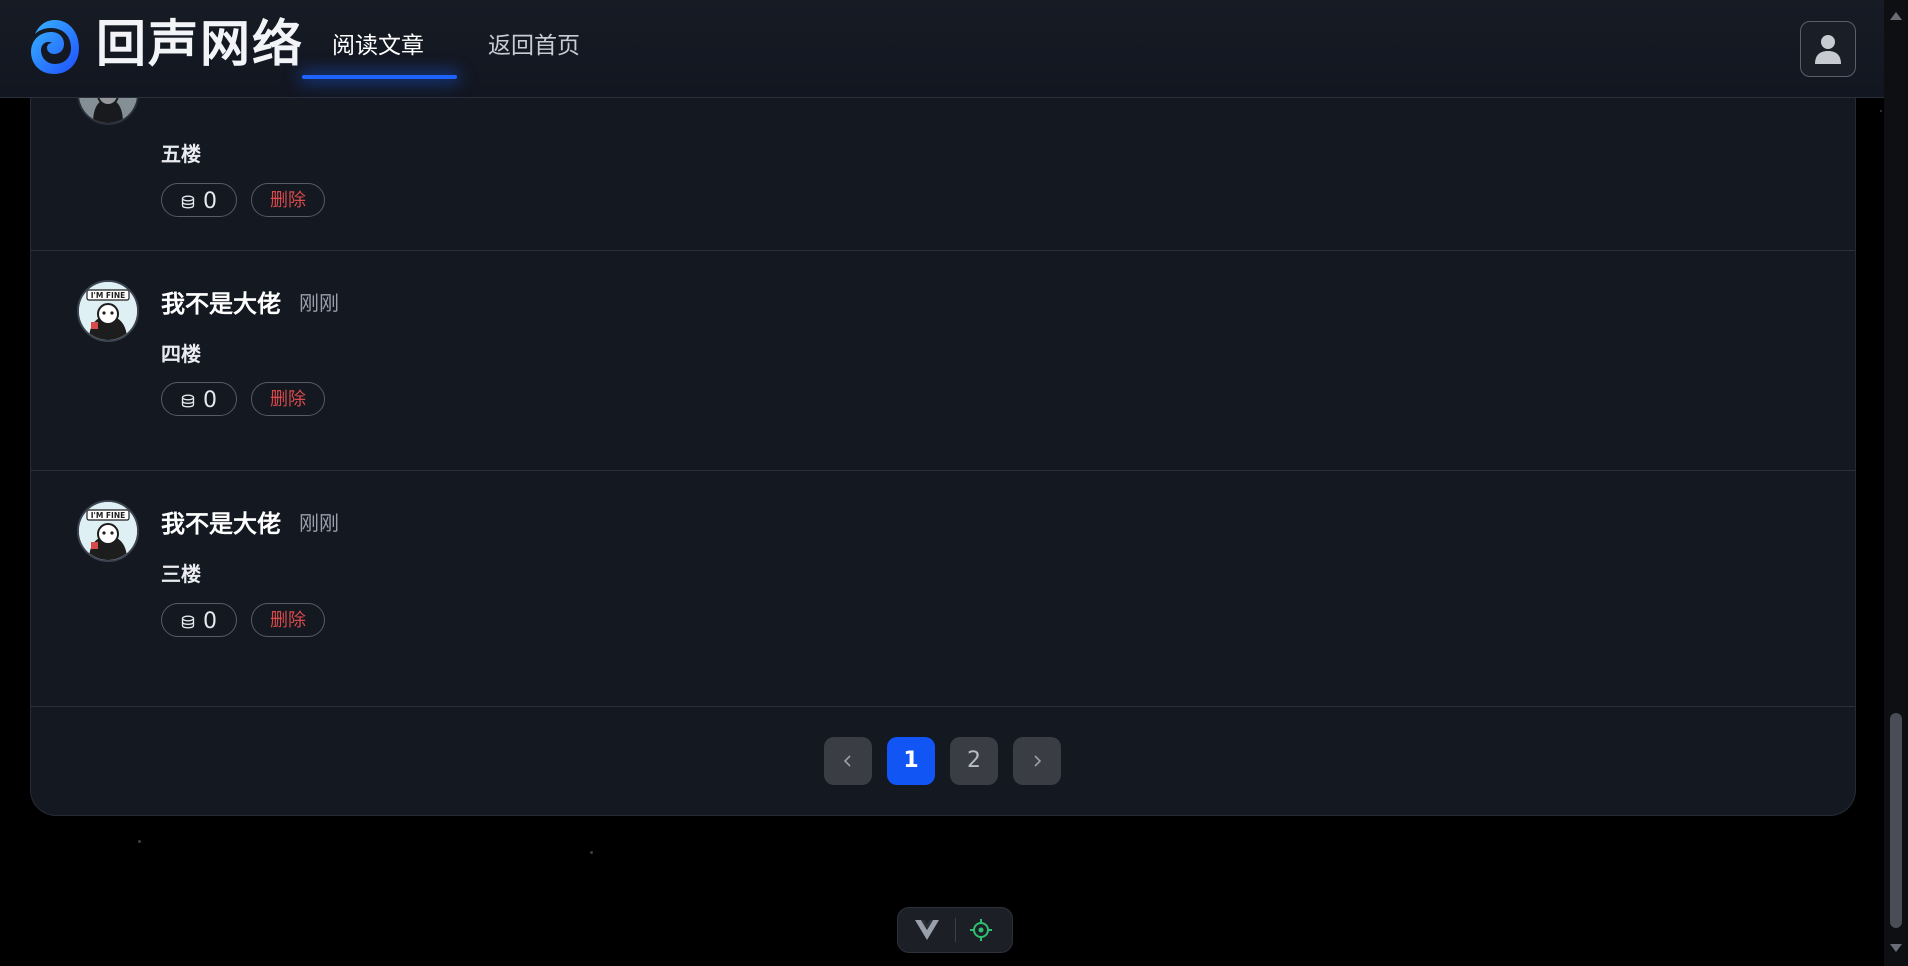  I want to click on page-scrollbar, so click(1896, 483).